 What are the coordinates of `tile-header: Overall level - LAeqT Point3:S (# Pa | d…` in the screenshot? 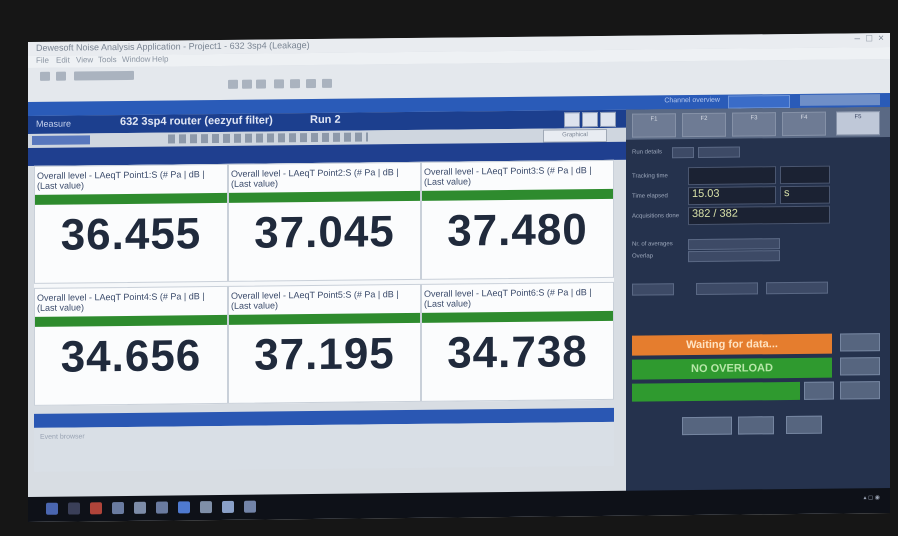 It's located at (508, 176).